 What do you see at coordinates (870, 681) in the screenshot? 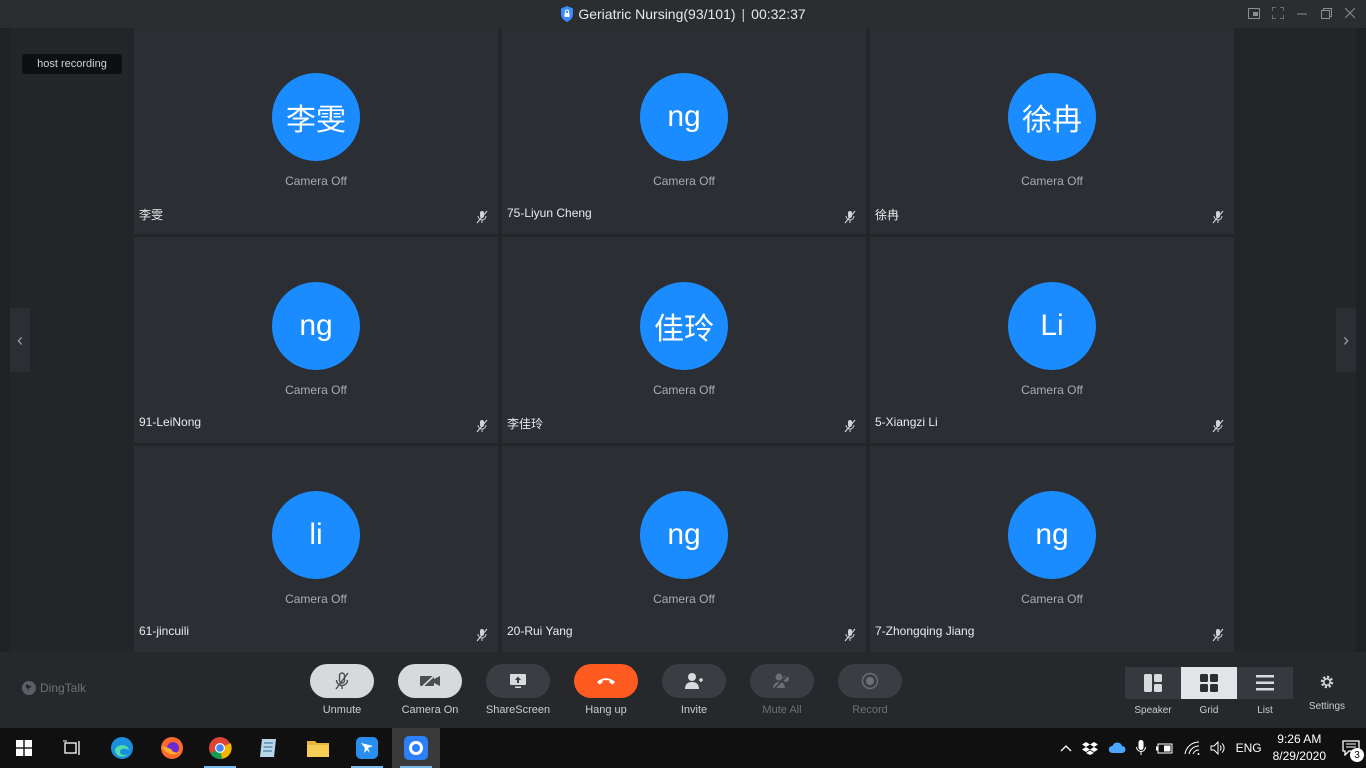
I see `record-pill` at bounding box center [870, 681].